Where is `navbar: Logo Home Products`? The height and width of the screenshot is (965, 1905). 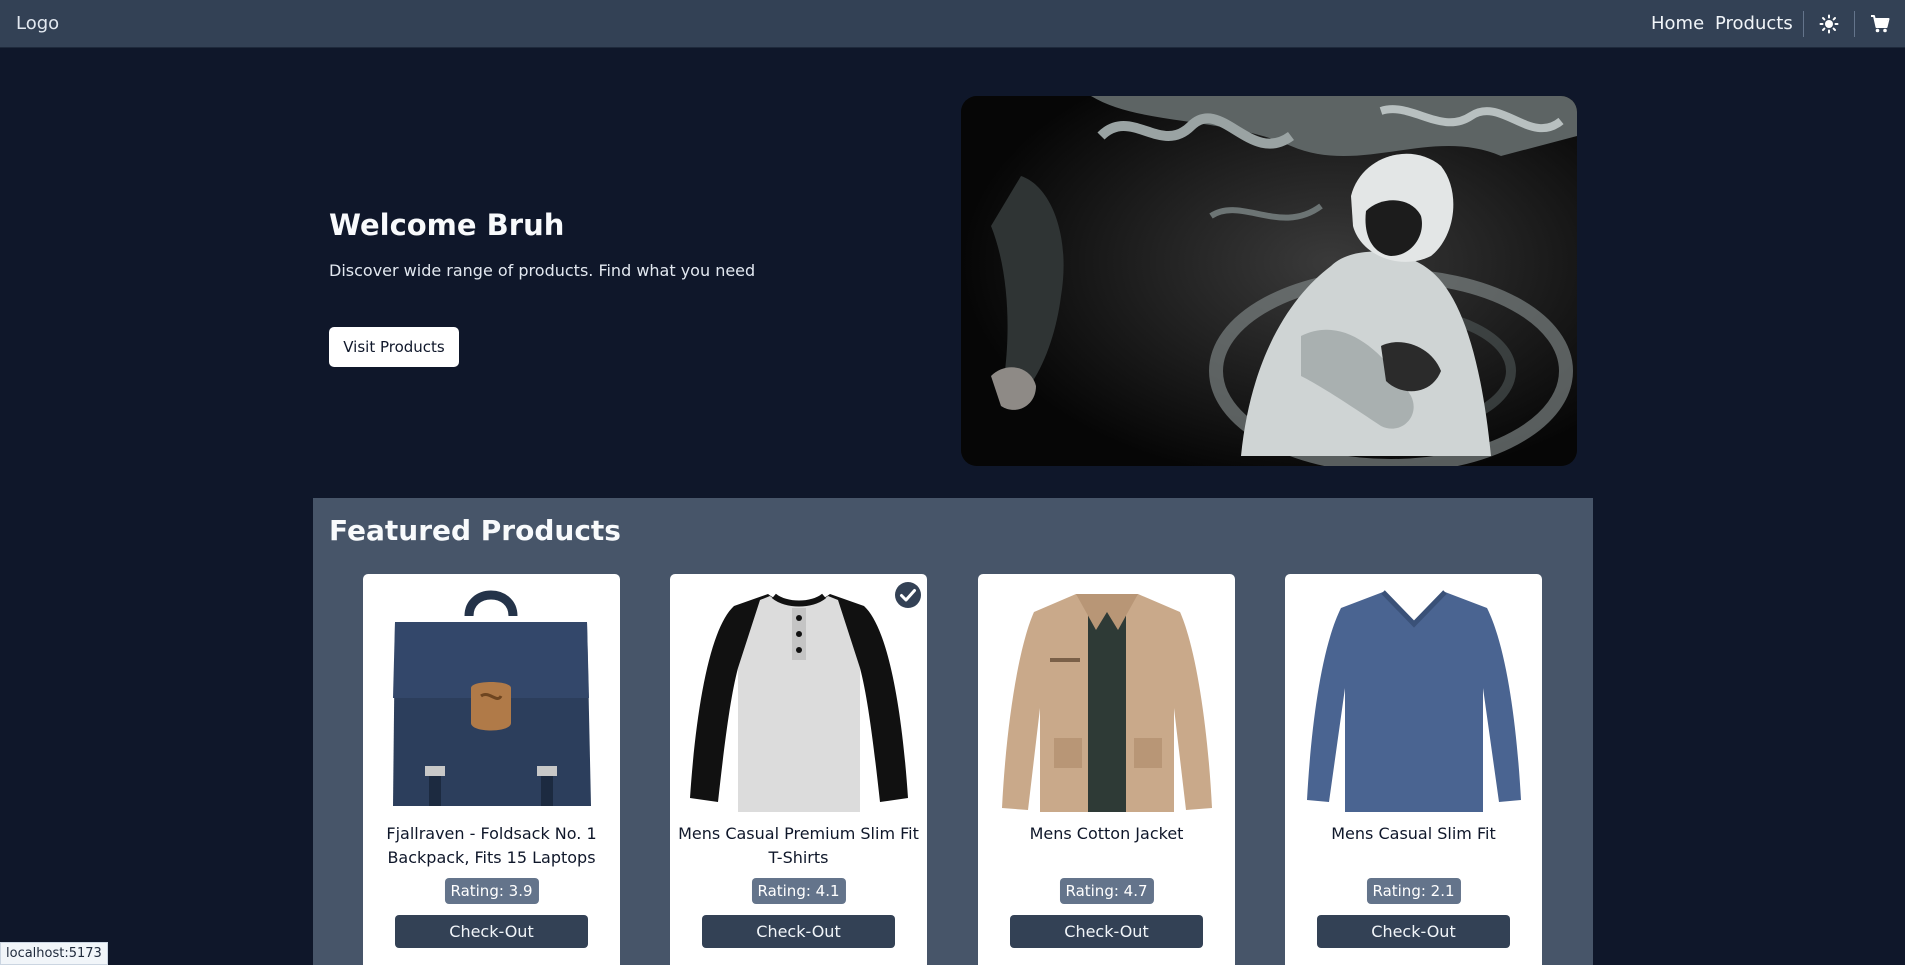 navbar: Logo Home Products is located at coordinates (952, 24).